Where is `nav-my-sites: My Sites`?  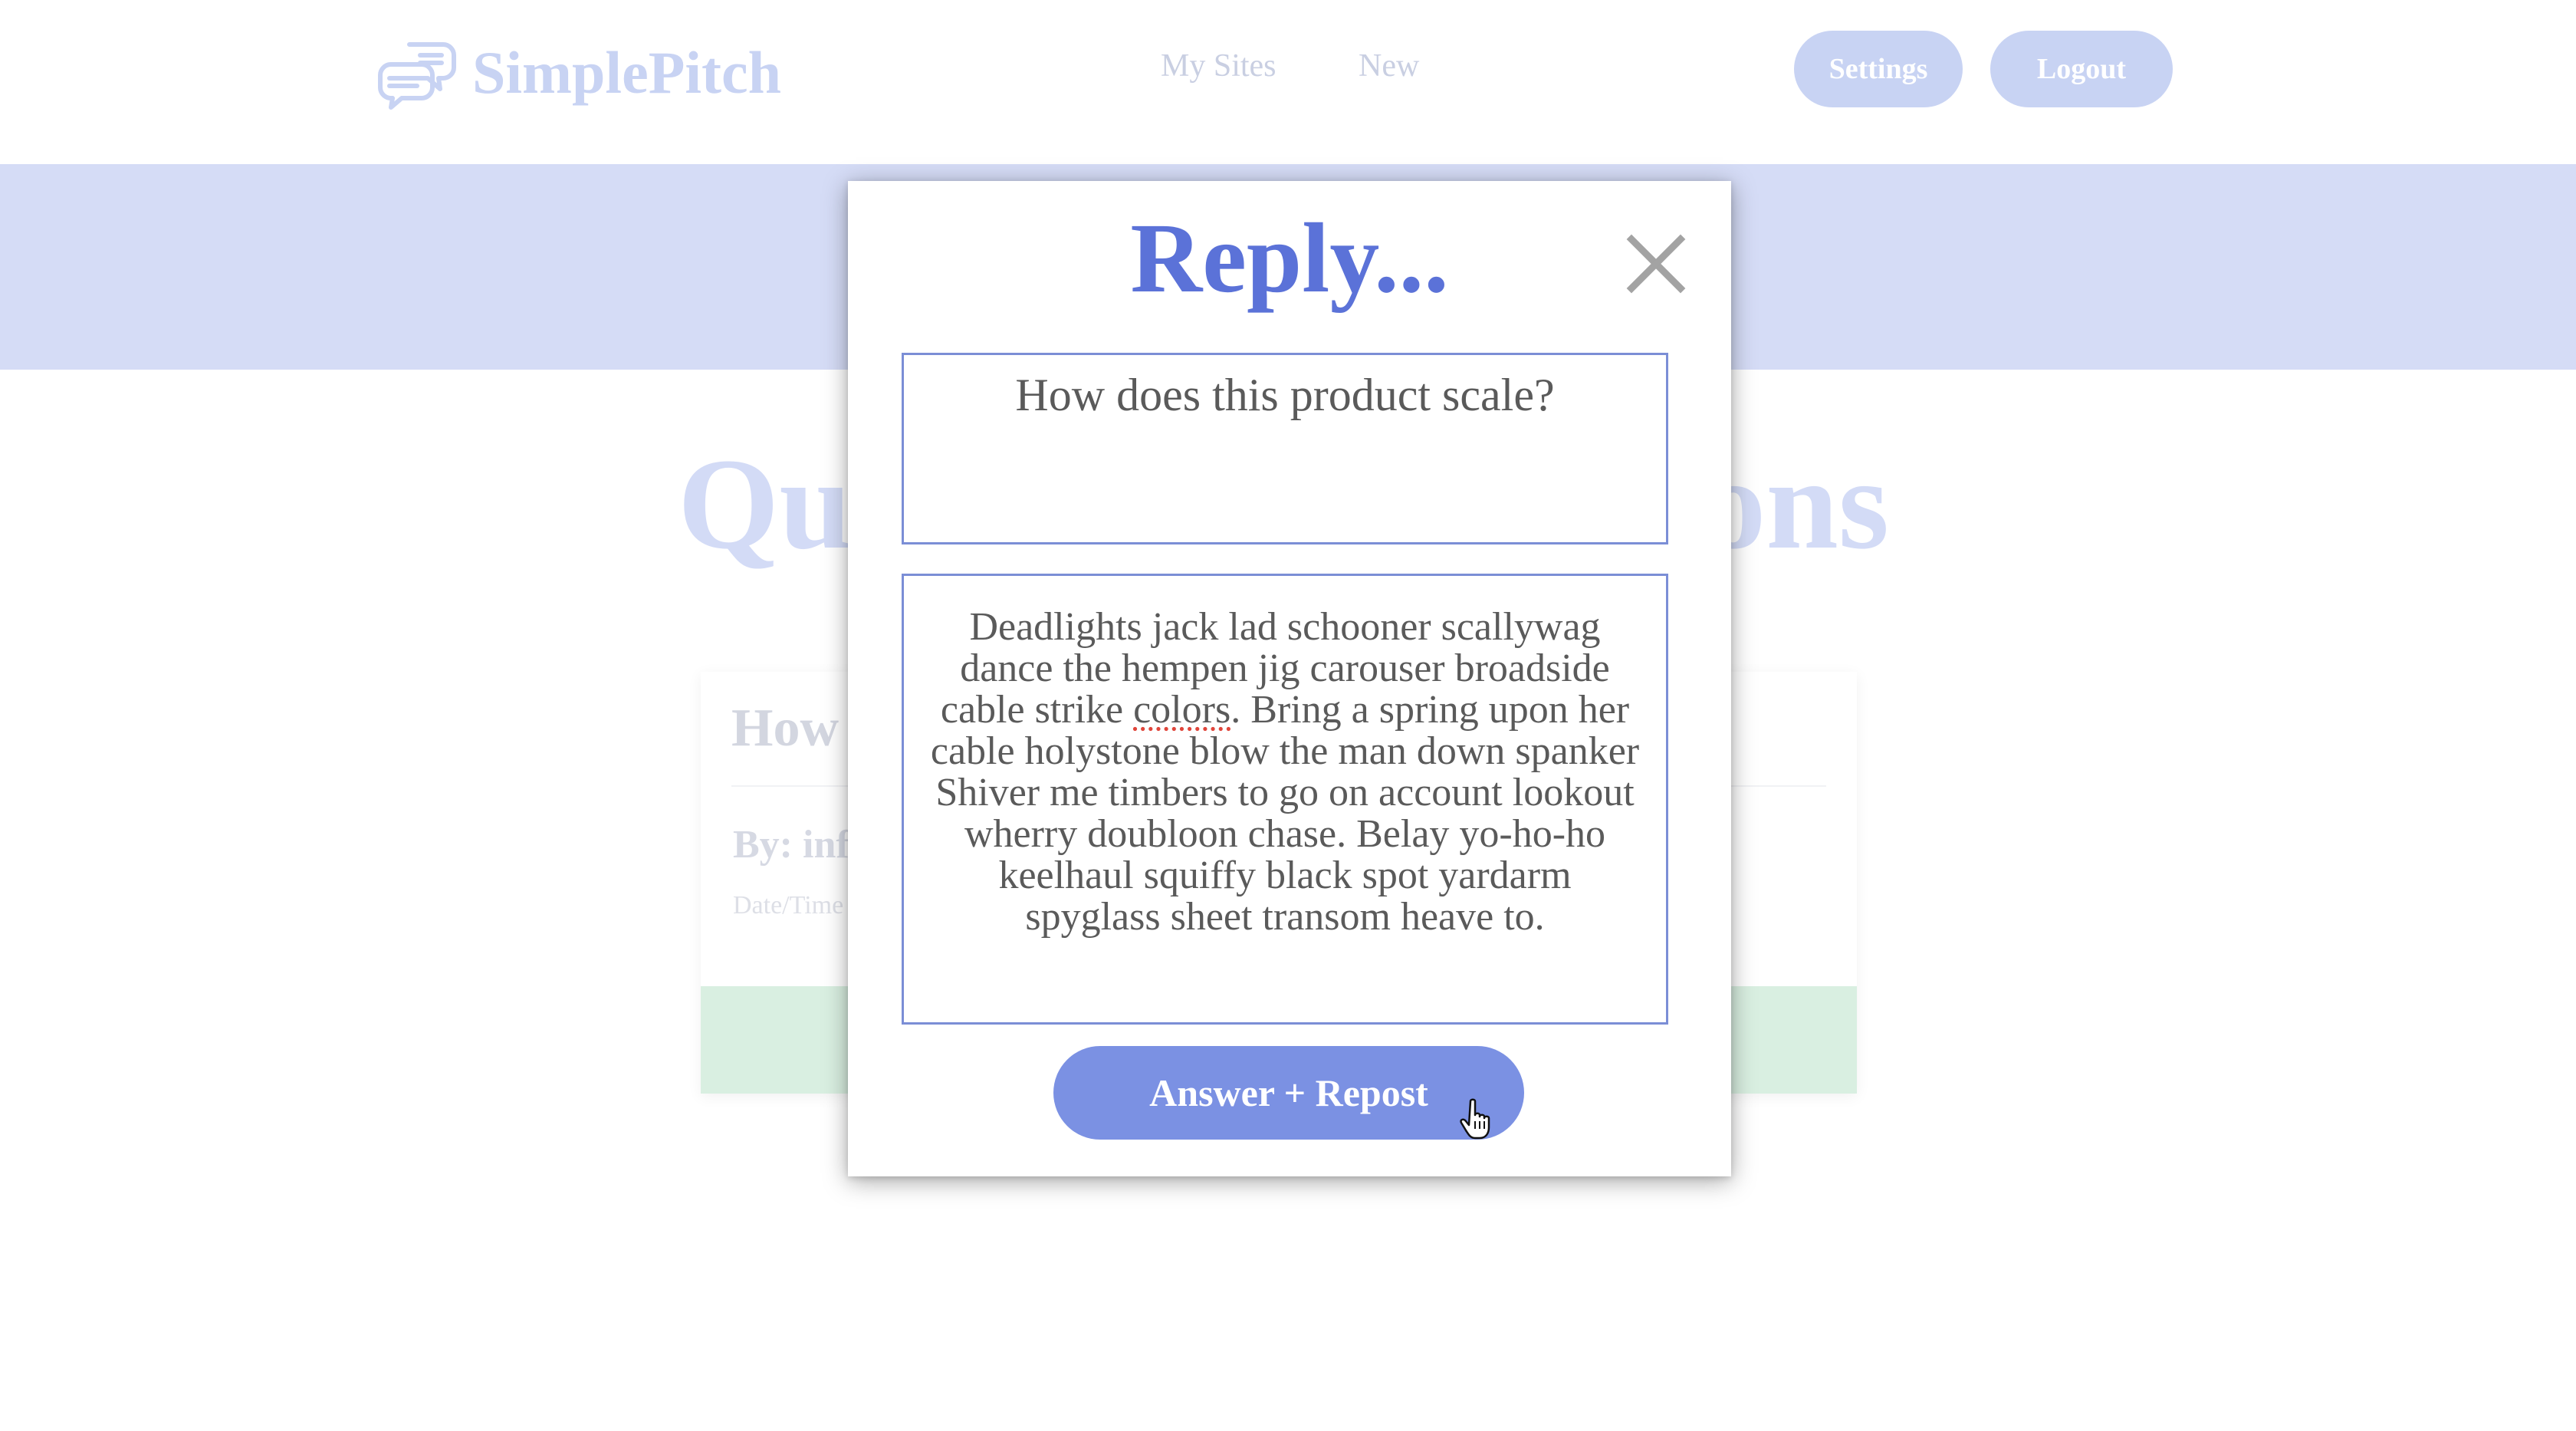
nav-my-sites: My Sites is located at coordinates (1218, 66).